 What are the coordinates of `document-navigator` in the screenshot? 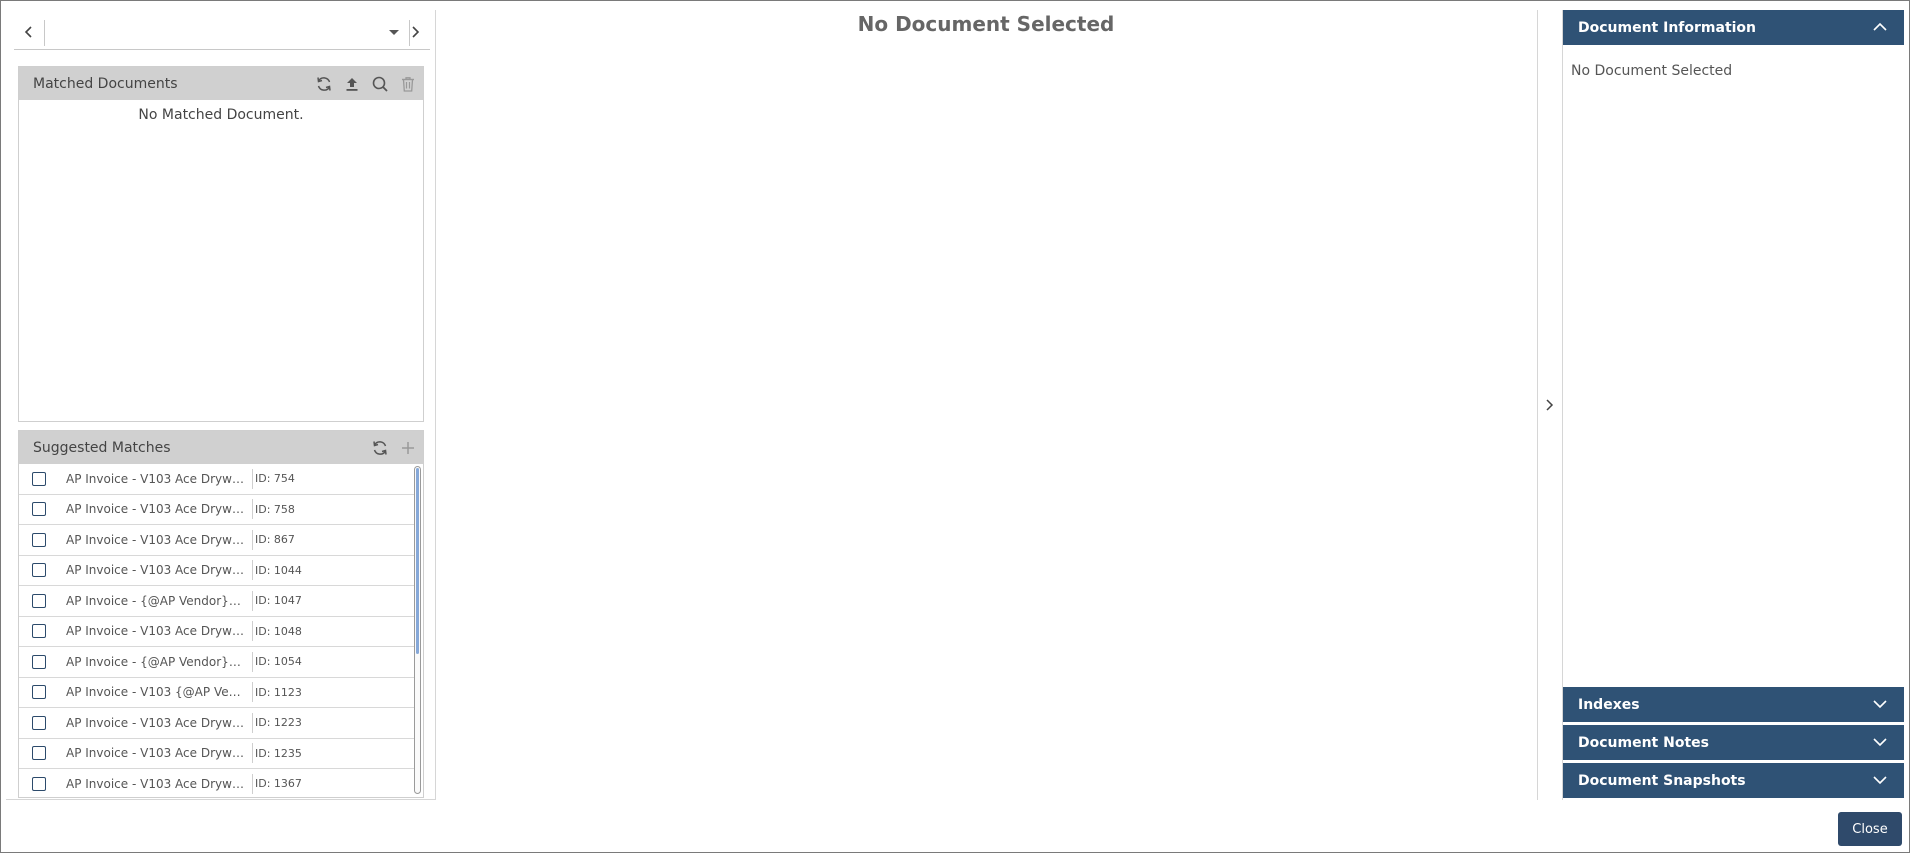 It's located at (222, 33).